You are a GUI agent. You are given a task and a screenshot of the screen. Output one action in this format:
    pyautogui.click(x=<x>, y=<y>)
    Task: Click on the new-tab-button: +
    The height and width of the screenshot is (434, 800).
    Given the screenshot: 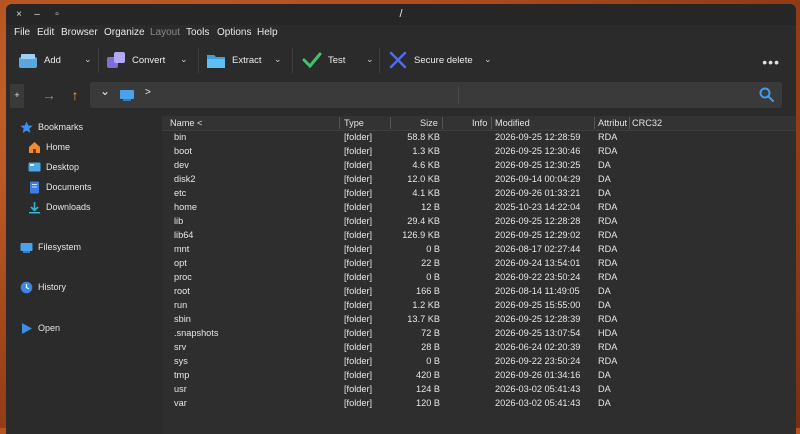 What is the action you would take?
    pyautogui.click(x=17, y=96)
    